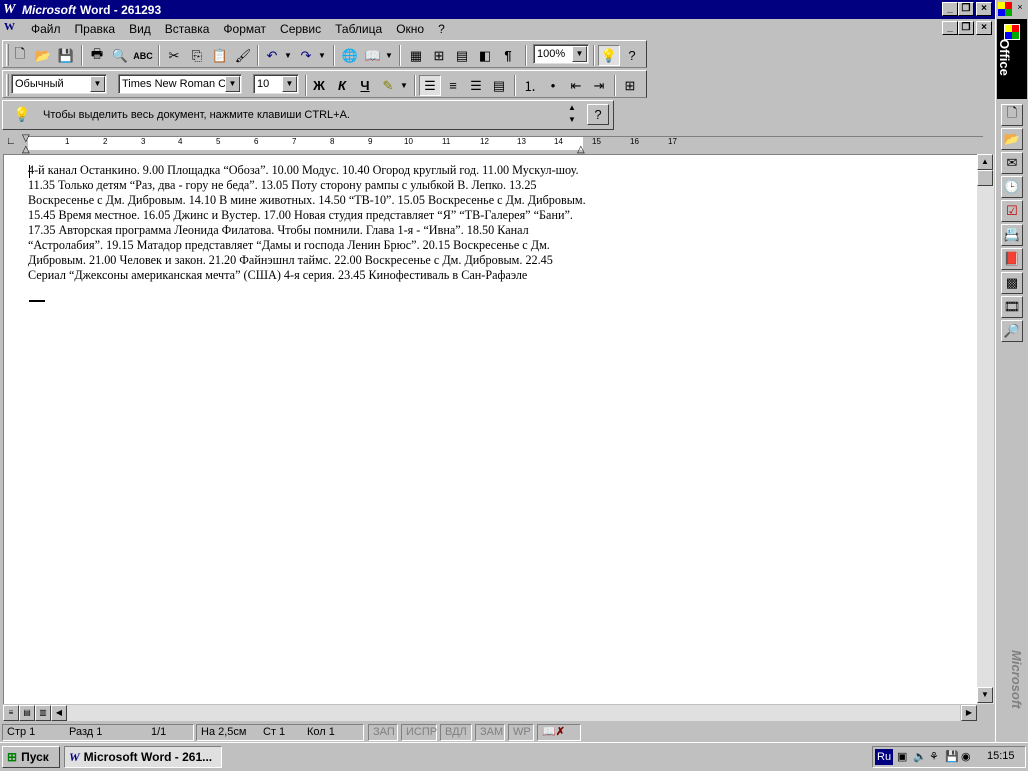 This screenshot has width=1028, height=771. What do you see at coordinates (31, 757) in the screenshot?
I see `start-button: ⊞ Пуск` at bounding box center [31, 757].